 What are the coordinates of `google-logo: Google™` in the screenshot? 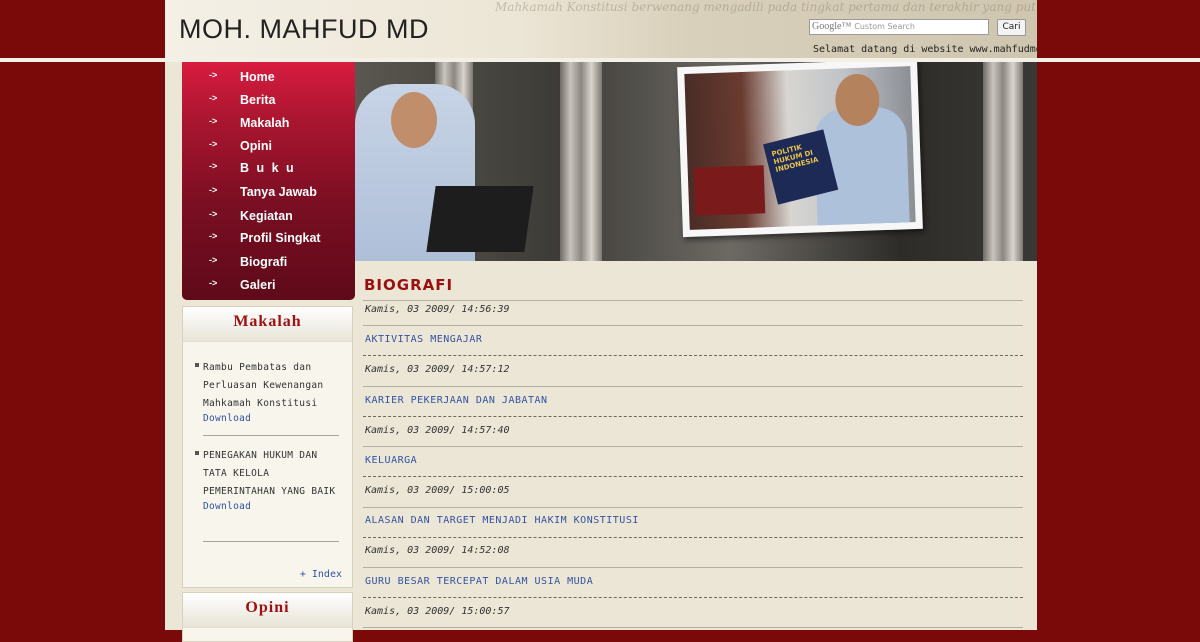 It's located at (832, 26).